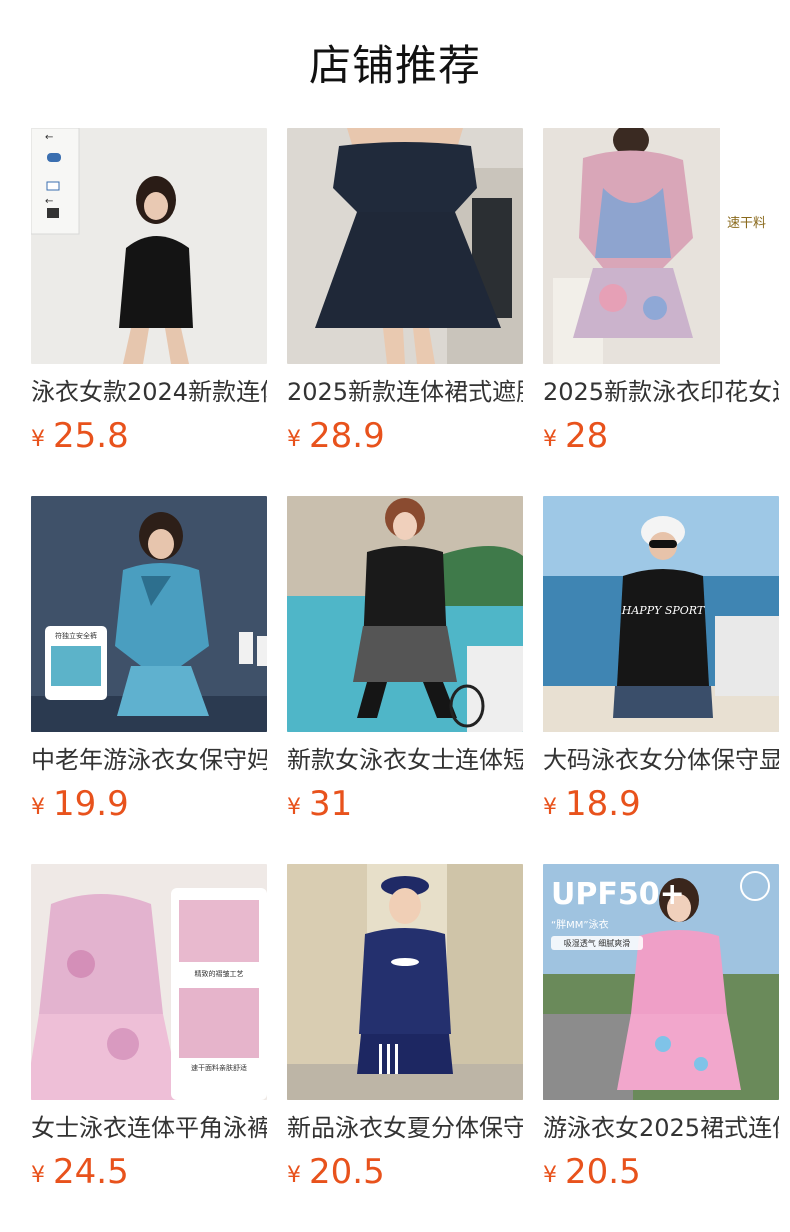  I want to click on product-price: ¥28, so click(575, 436).